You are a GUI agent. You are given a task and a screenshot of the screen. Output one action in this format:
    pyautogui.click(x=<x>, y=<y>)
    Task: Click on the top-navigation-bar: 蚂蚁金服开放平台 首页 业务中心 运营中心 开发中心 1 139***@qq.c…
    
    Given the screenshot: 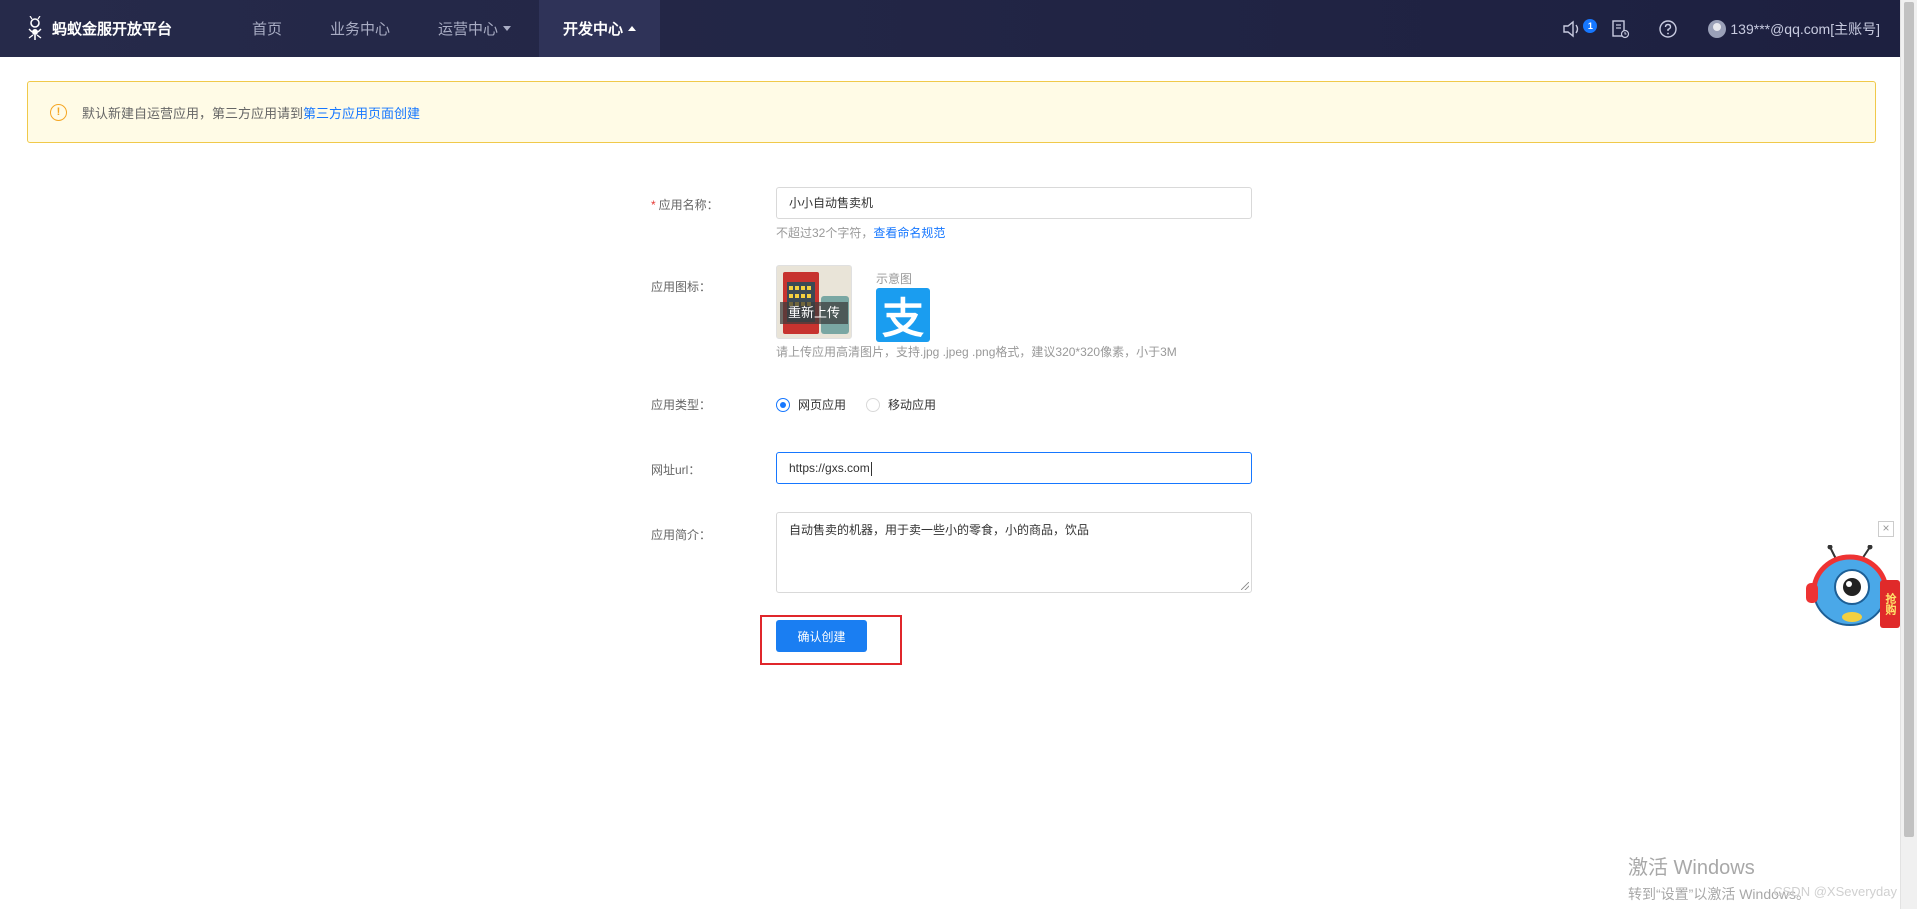 What is the action you would take?
    pyautogui.click(x=950, y=28)
    